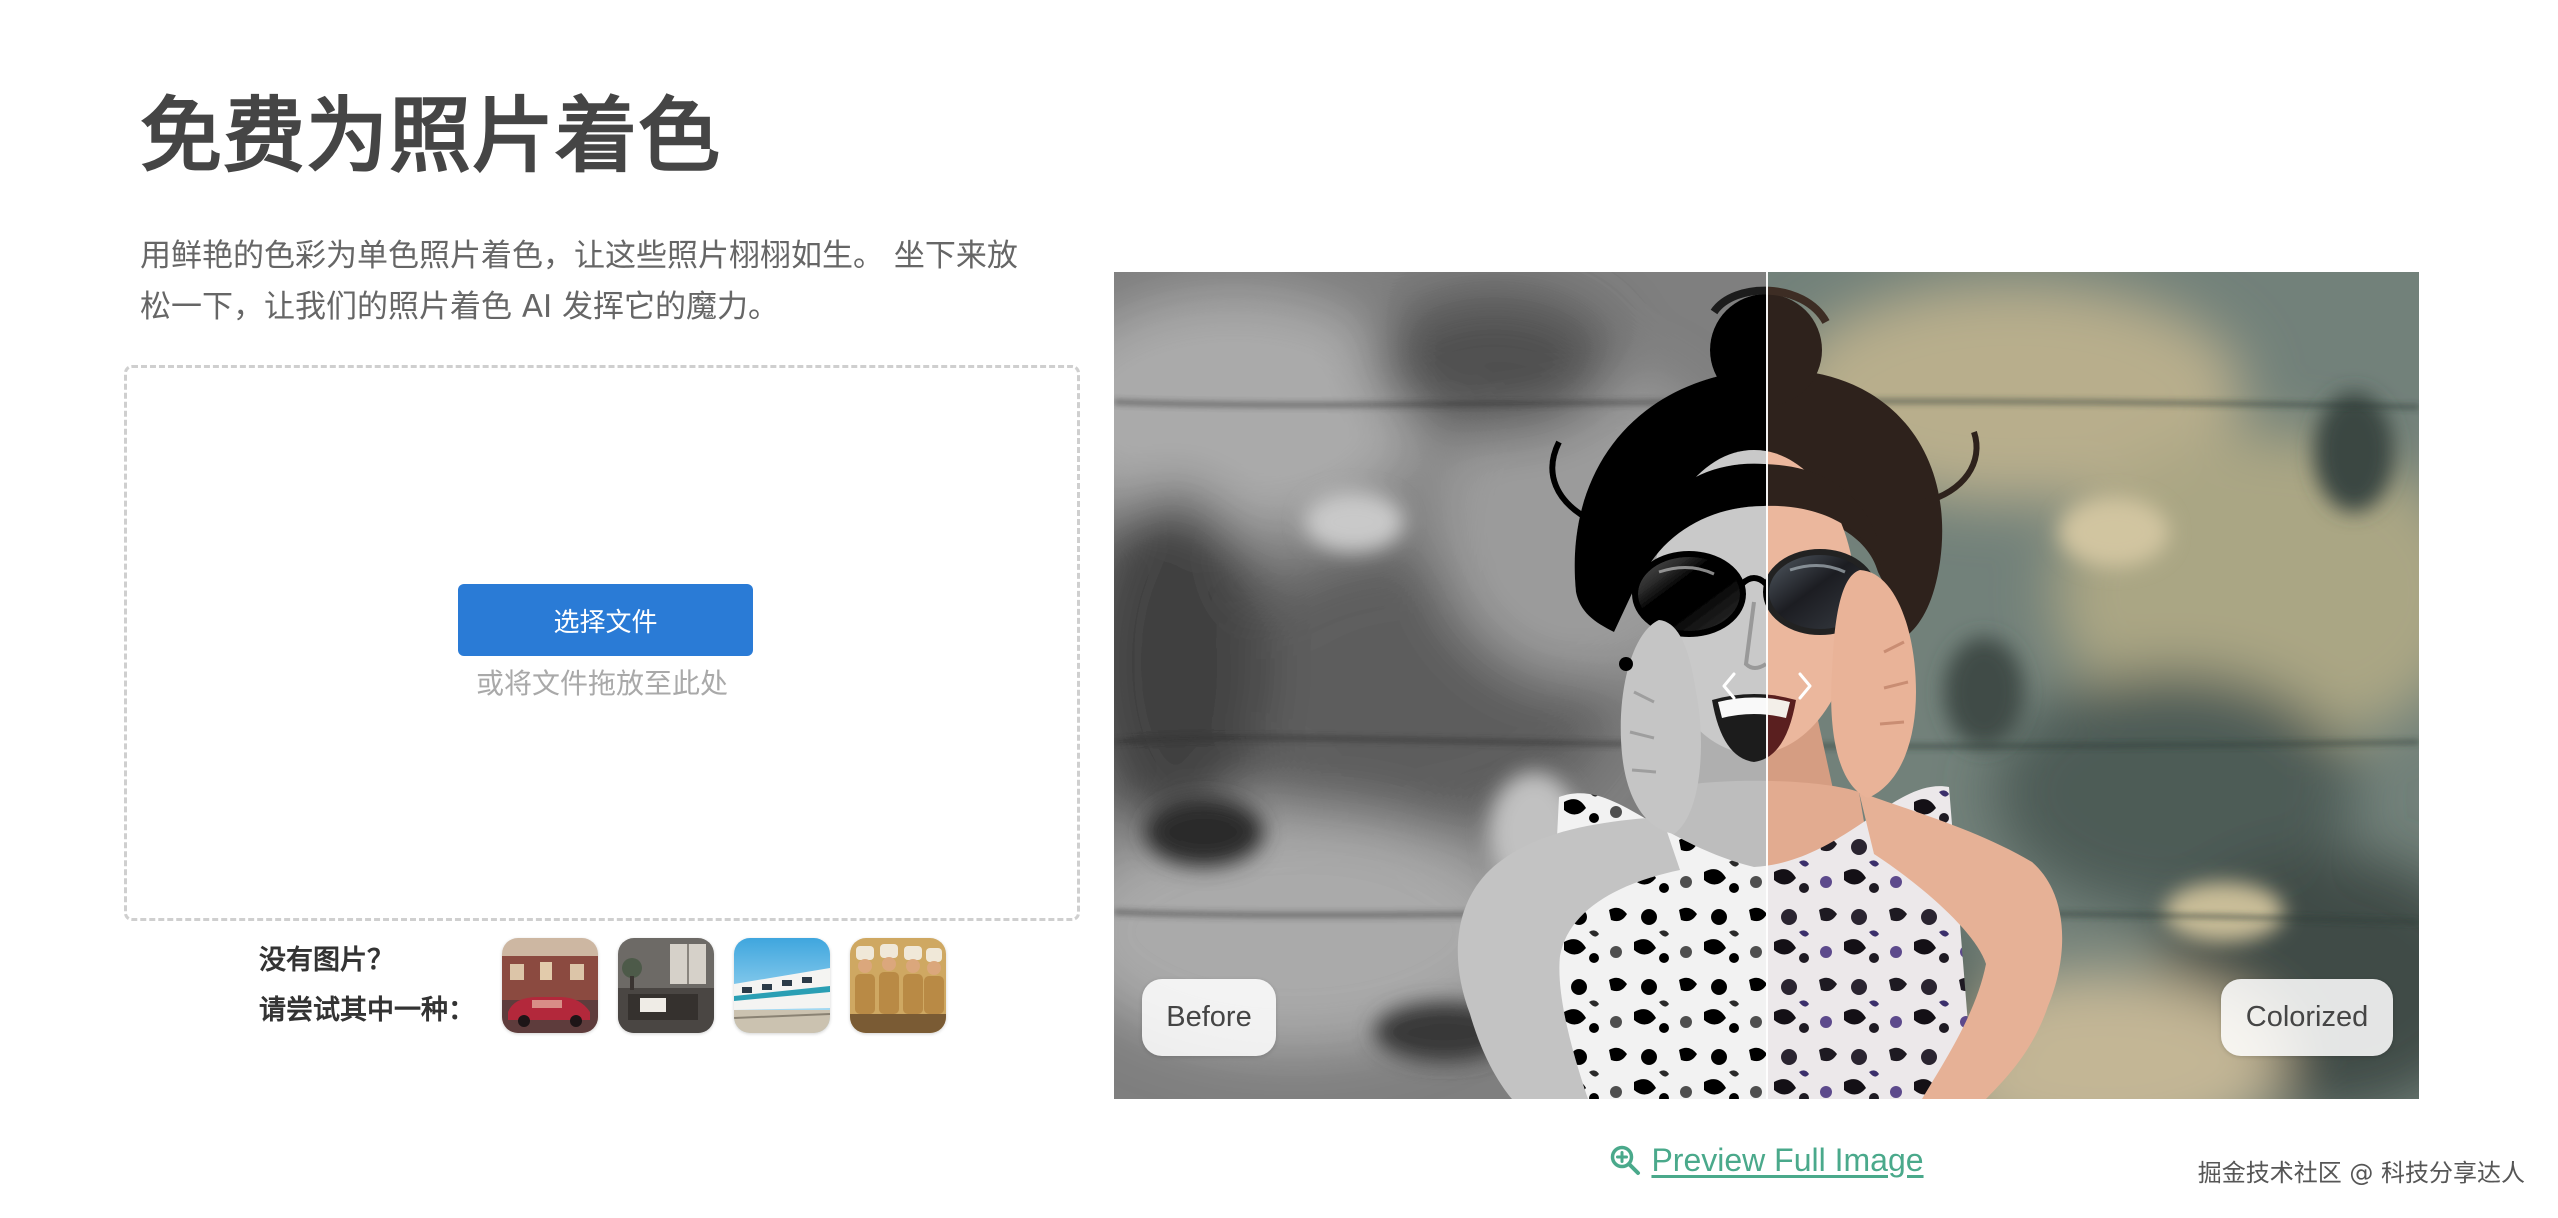  What do you see at coordinates (460, 307) in the screenshot?
I see `subtitle-line: 松一下，让我们的照片着色 AI 发挥它的魔力。` at bounding box center [460, 307].